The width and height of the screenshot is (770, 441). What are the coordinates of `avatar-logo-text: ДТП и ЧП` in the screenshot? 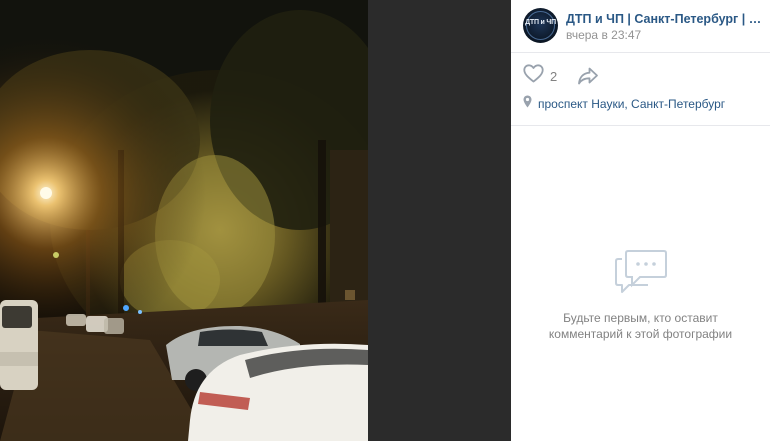 It's located at (540, 22).